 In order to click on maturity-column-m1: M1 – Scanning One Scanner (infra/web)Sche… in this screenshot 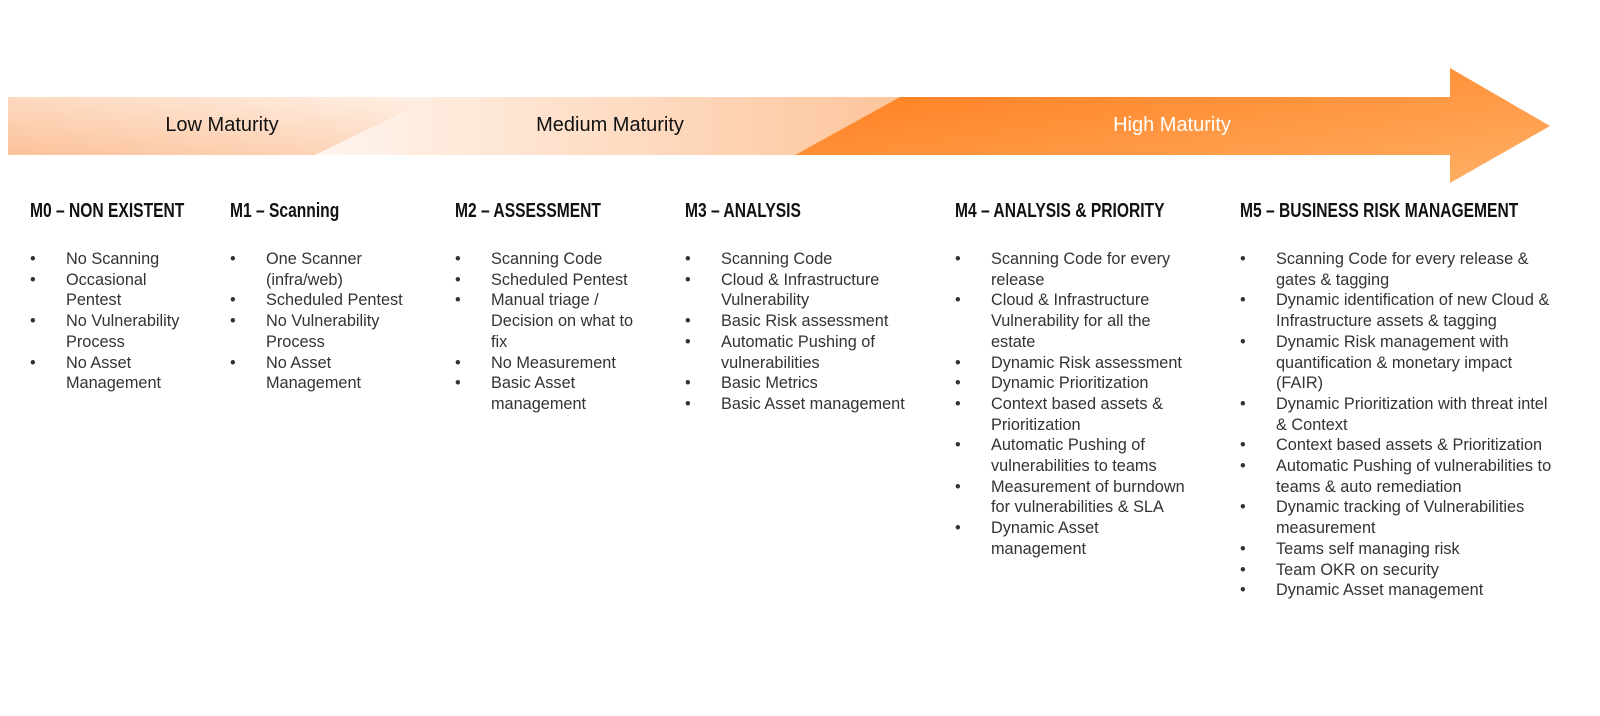, I will do `click(317, 297)`.